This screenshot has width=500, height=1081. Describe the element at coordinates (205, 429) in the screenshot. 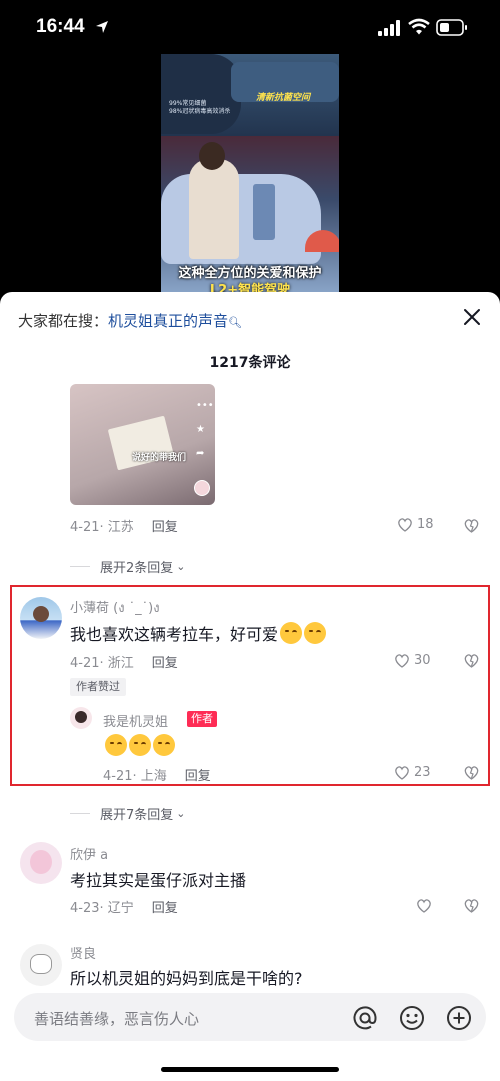

I see `thumbnail-side-icons: ••• ★ ➦` at that location.